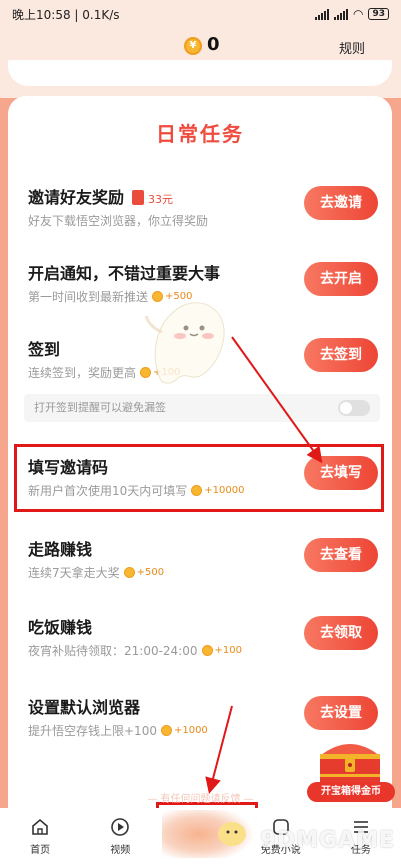 The height and width of the screenshot is (864, 401). I want to click on reward-badge: +500, so click(143, 572).